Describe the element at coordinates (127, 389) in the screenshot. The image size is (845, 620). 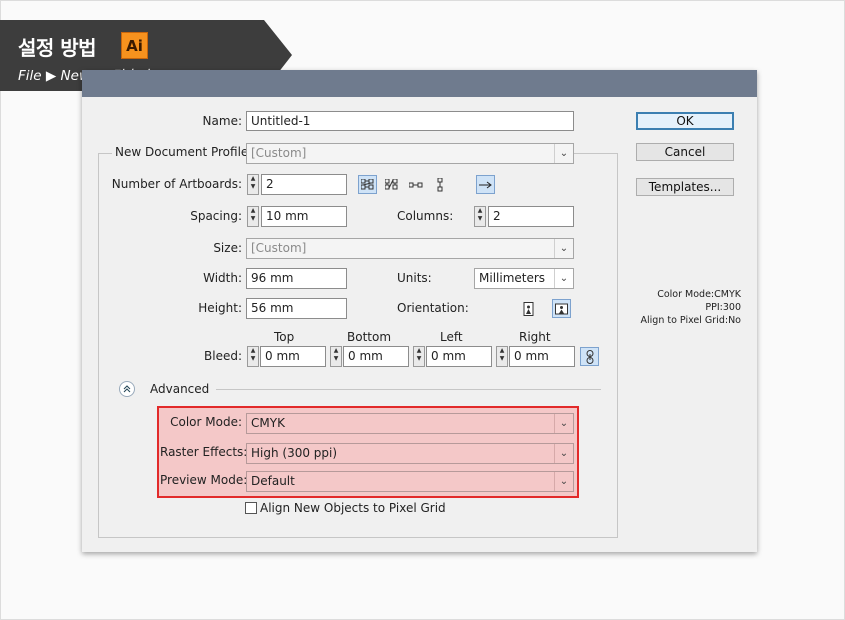
I see `collapse-advanced-icon` at that location.